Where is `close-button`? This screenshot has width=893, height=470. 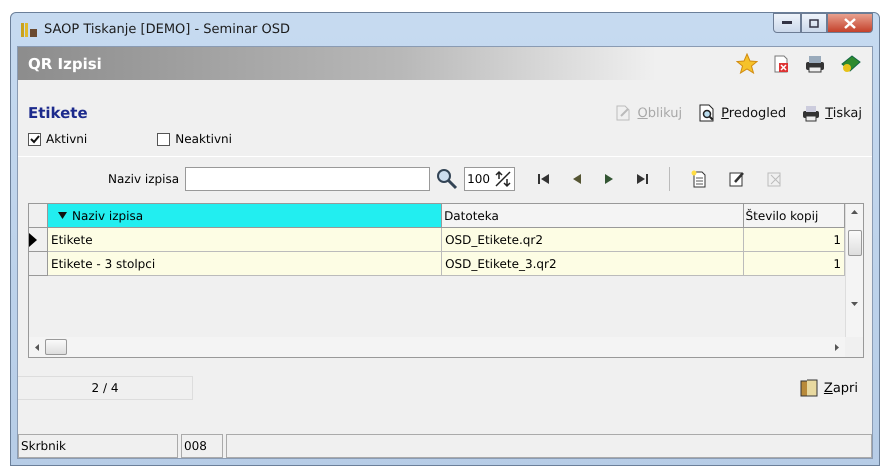
close-button is located at coordinates (850, 23).